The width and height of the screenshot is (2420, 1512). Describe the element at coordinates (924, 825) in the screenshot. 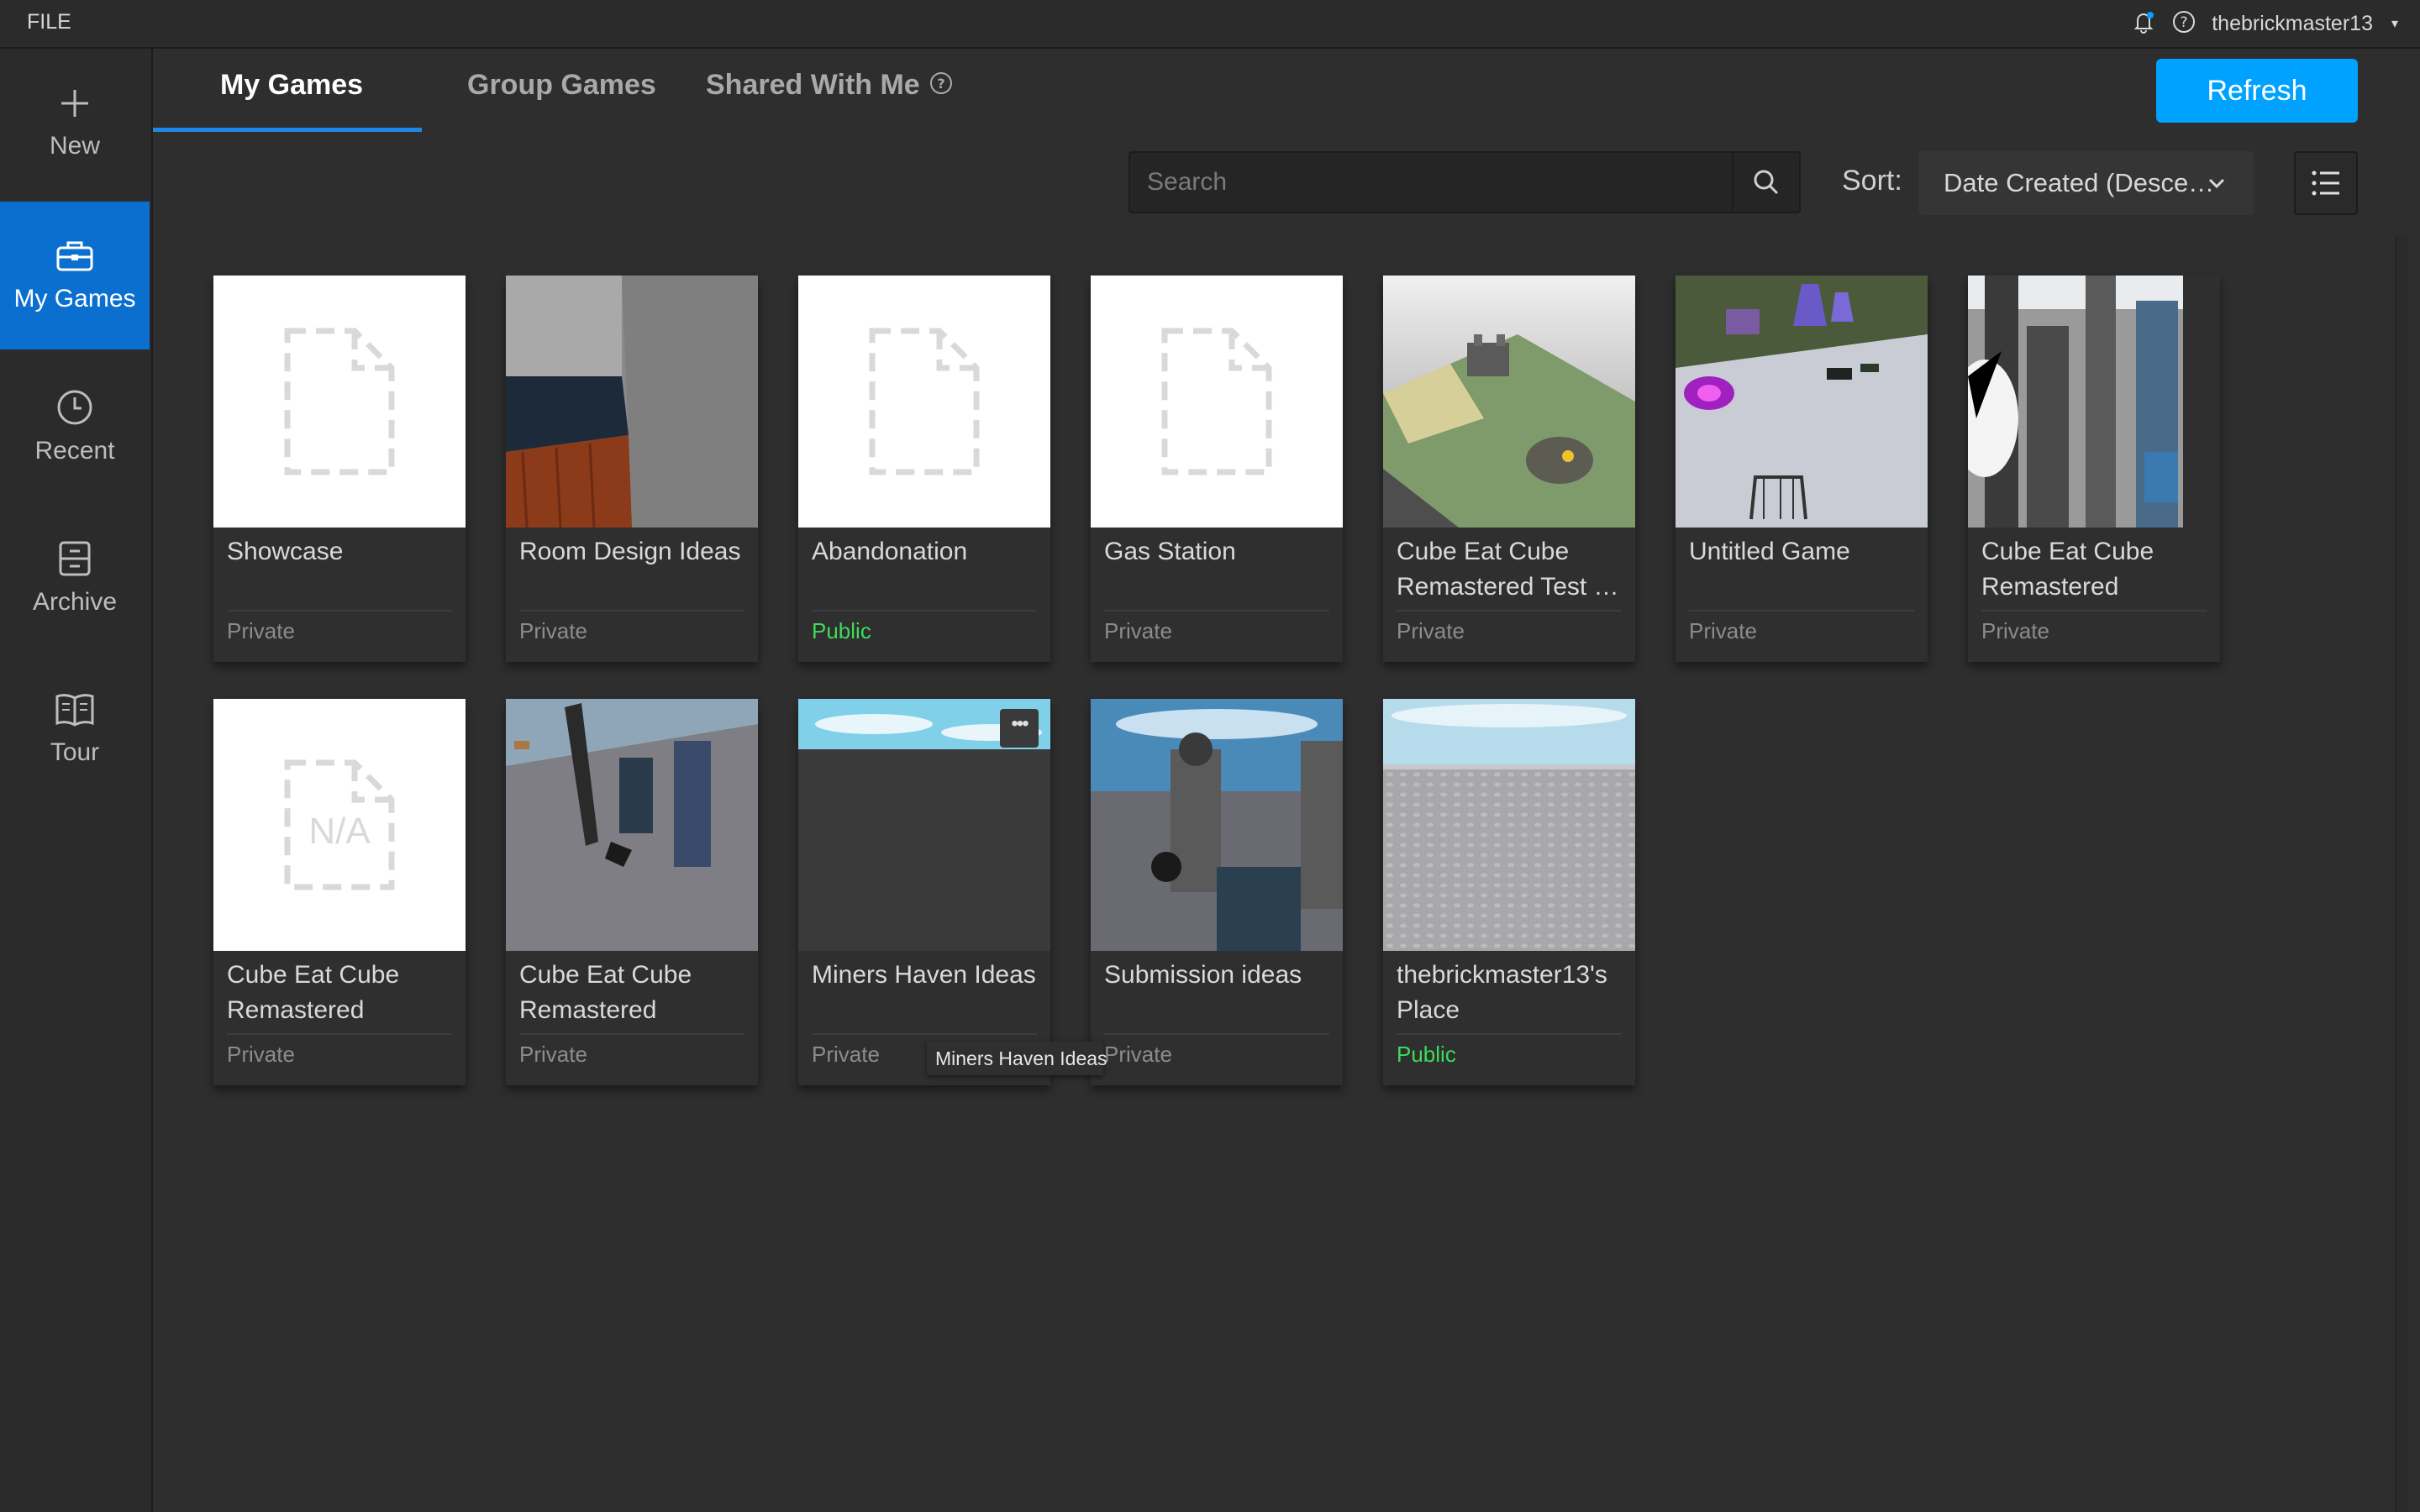

I see `game-thumbnail: •••` at that location.